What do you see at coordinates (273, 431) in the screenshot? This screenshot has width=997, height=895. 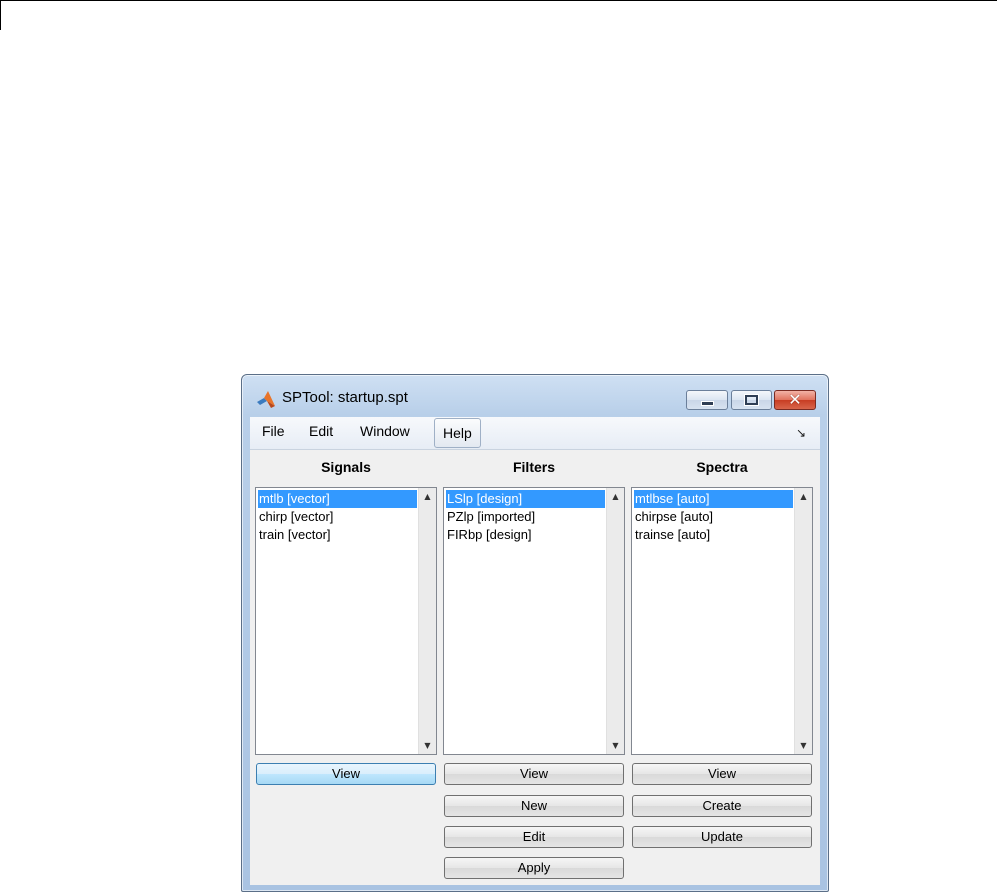 I see `menu-file: File` at bounding box center [273, 431].